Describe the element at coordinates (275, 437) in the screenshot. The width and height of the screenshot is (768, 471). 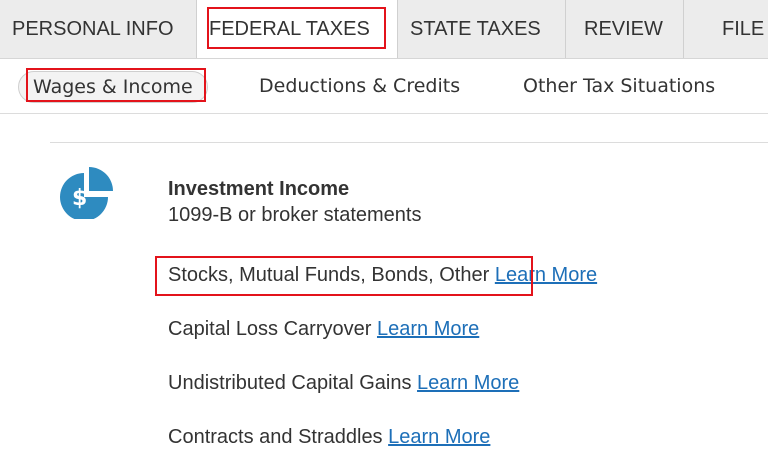
I see `item-label: Contracts and Straddles` at that location.